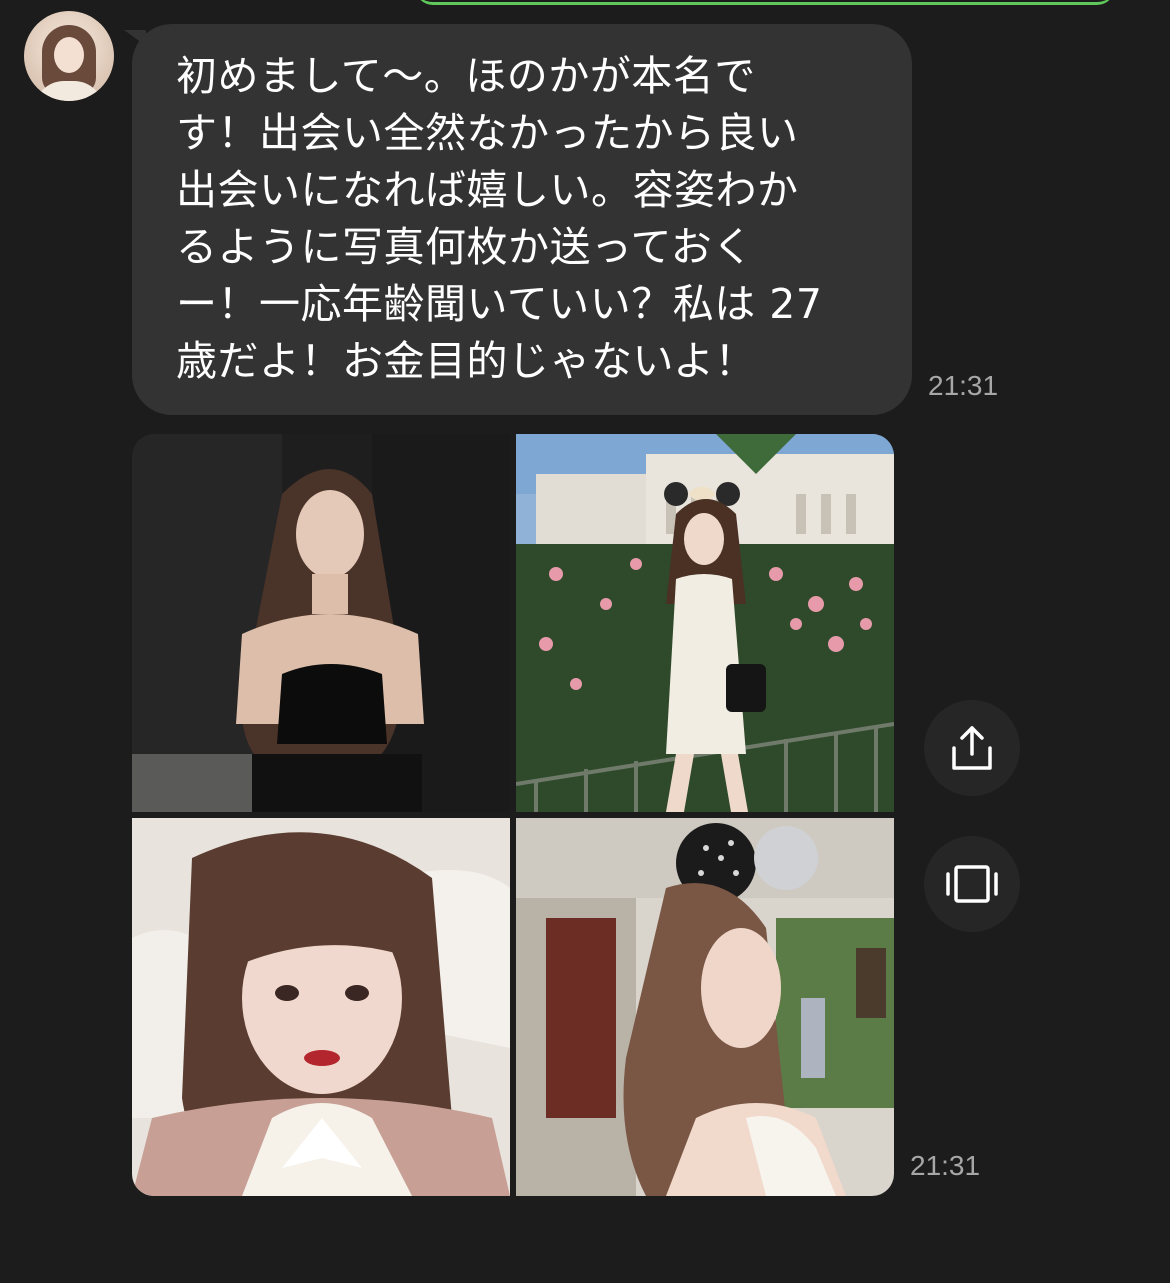 The width and height of the screenshot is (1170, 1283). I want to click on message-line: す！出会い全然なかったから良い, so click(487, 133).